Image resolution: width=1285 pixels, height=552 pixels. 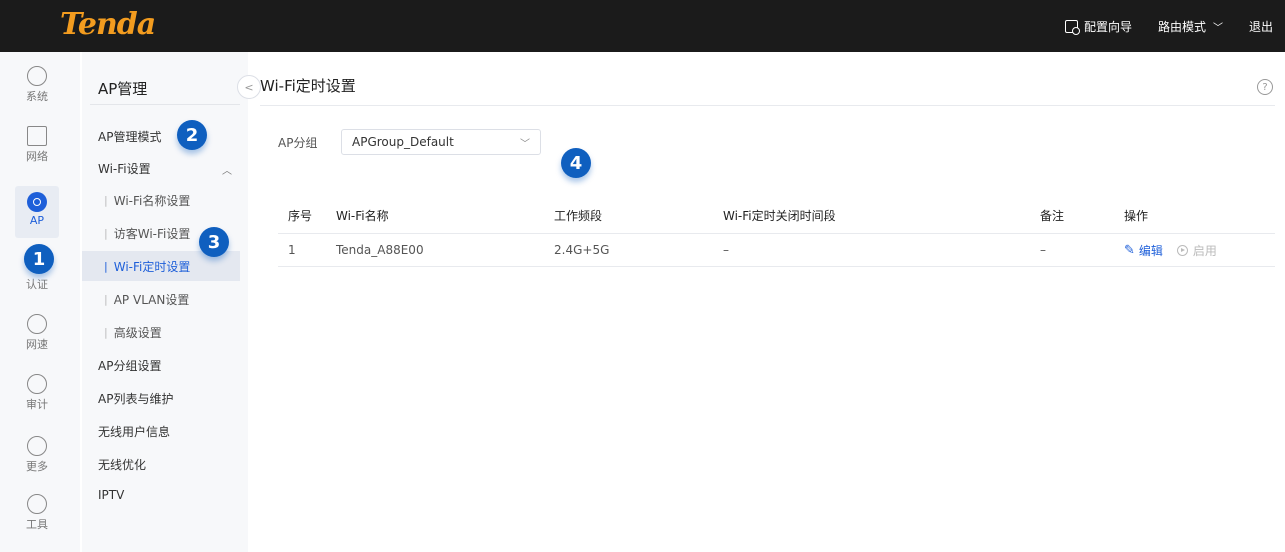 I want to click on column-header: Wi-Fi名称, so click(x=362, y=216).